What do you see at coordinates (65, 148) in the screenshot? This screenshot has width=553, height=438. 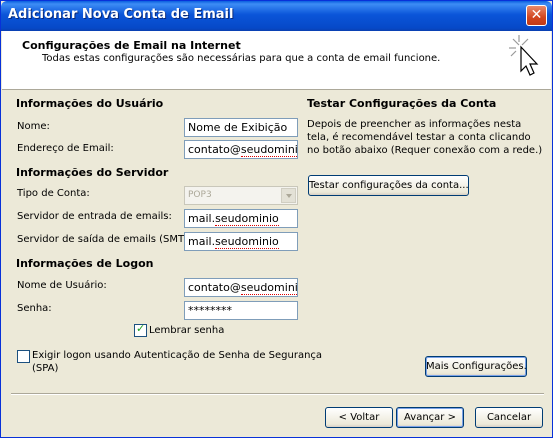 I see `email-label: Endereço de Email:` at bounding box center [65, 148].